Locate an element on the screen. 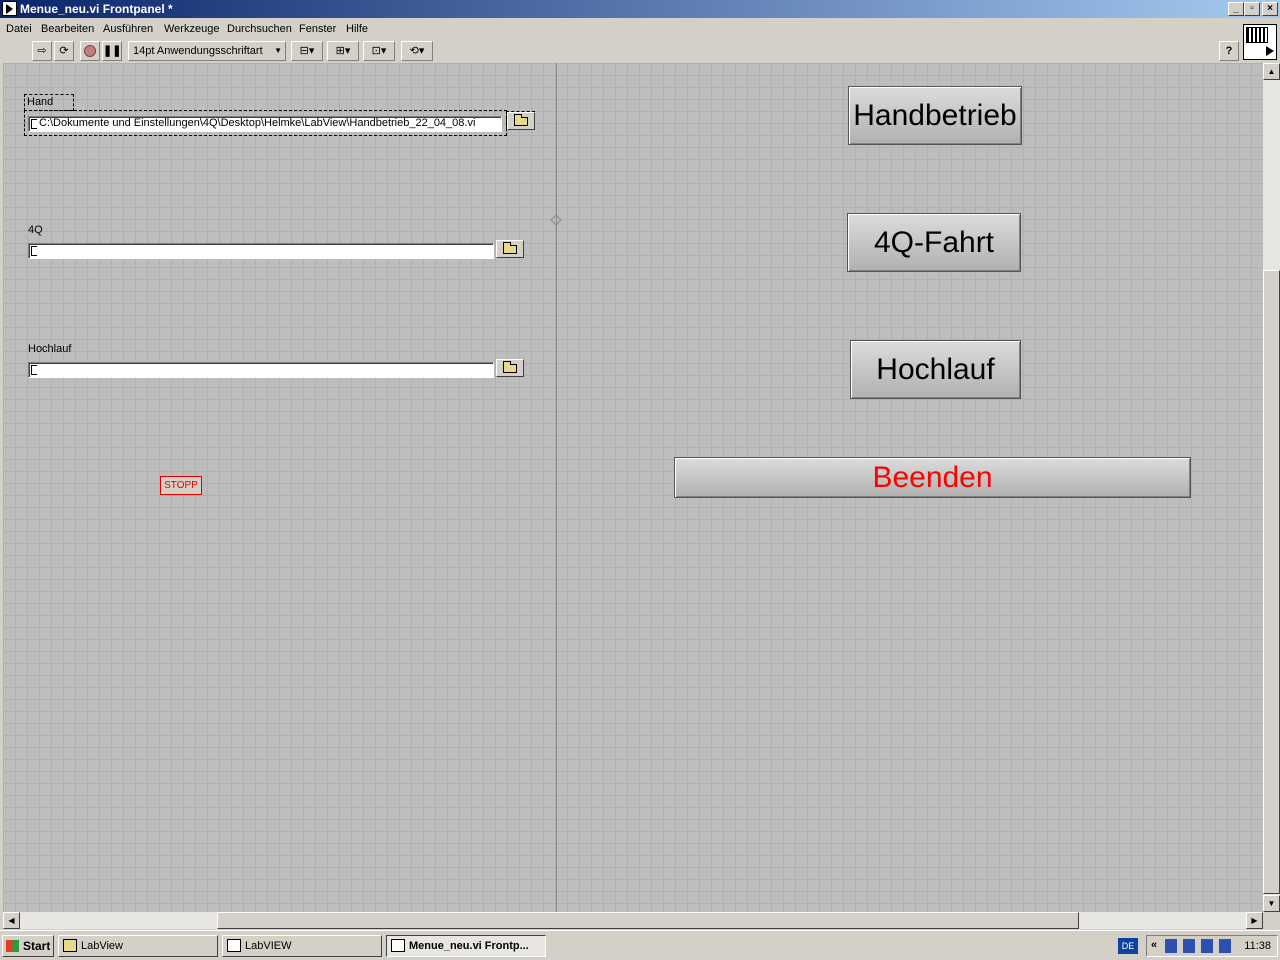 The image size is (1280, 960). reorder-icon: ⟲▾ is located at coordinates (417, 51).